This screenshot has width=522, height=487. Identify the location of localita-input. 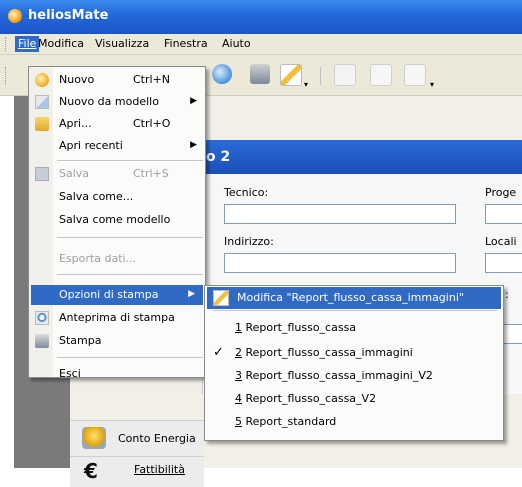
(503, 263).